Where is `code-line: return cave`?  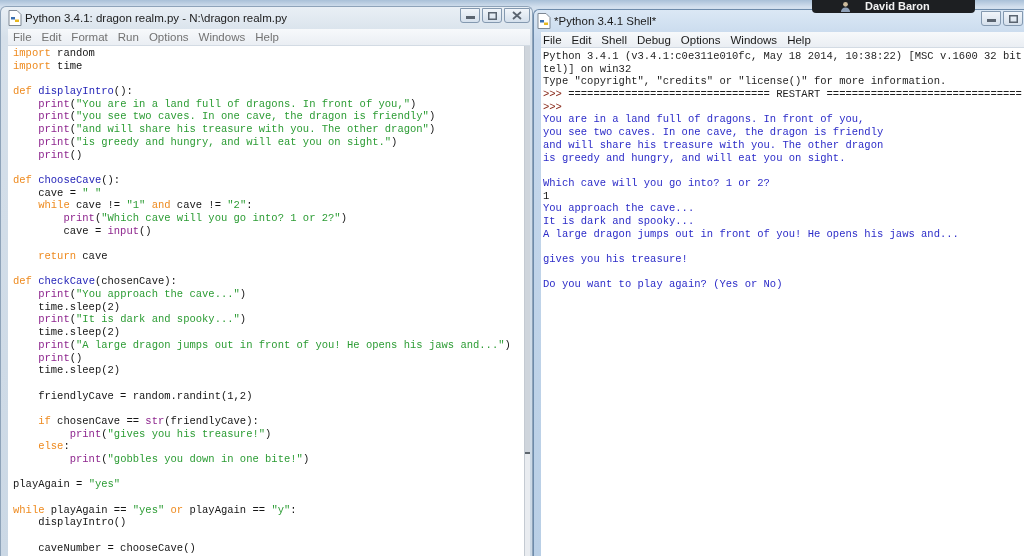
code-line: return cave is located at coordinates (73, 256).